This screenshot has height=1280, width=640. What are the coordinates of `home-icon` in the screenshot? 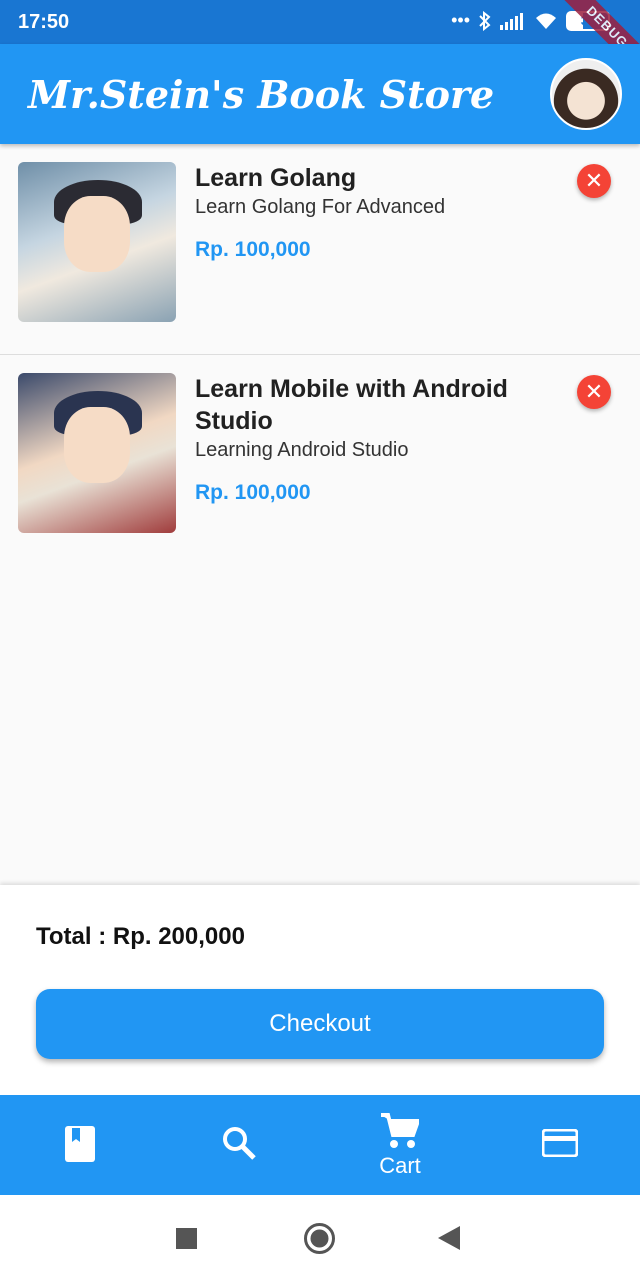 It's located at (319, 1238).